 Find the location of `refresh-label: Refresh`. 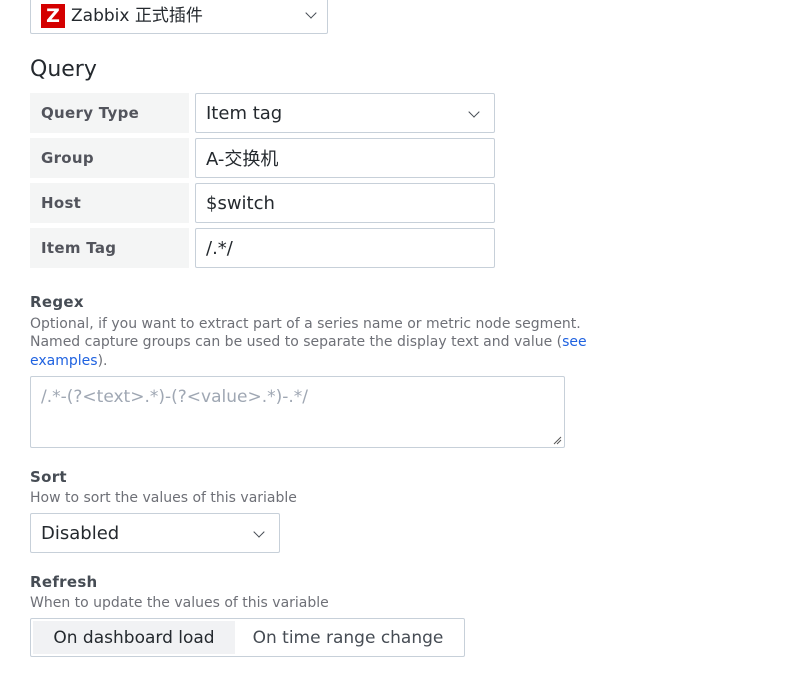

refresh-label: Refresh is located at coordinates (64, 582).